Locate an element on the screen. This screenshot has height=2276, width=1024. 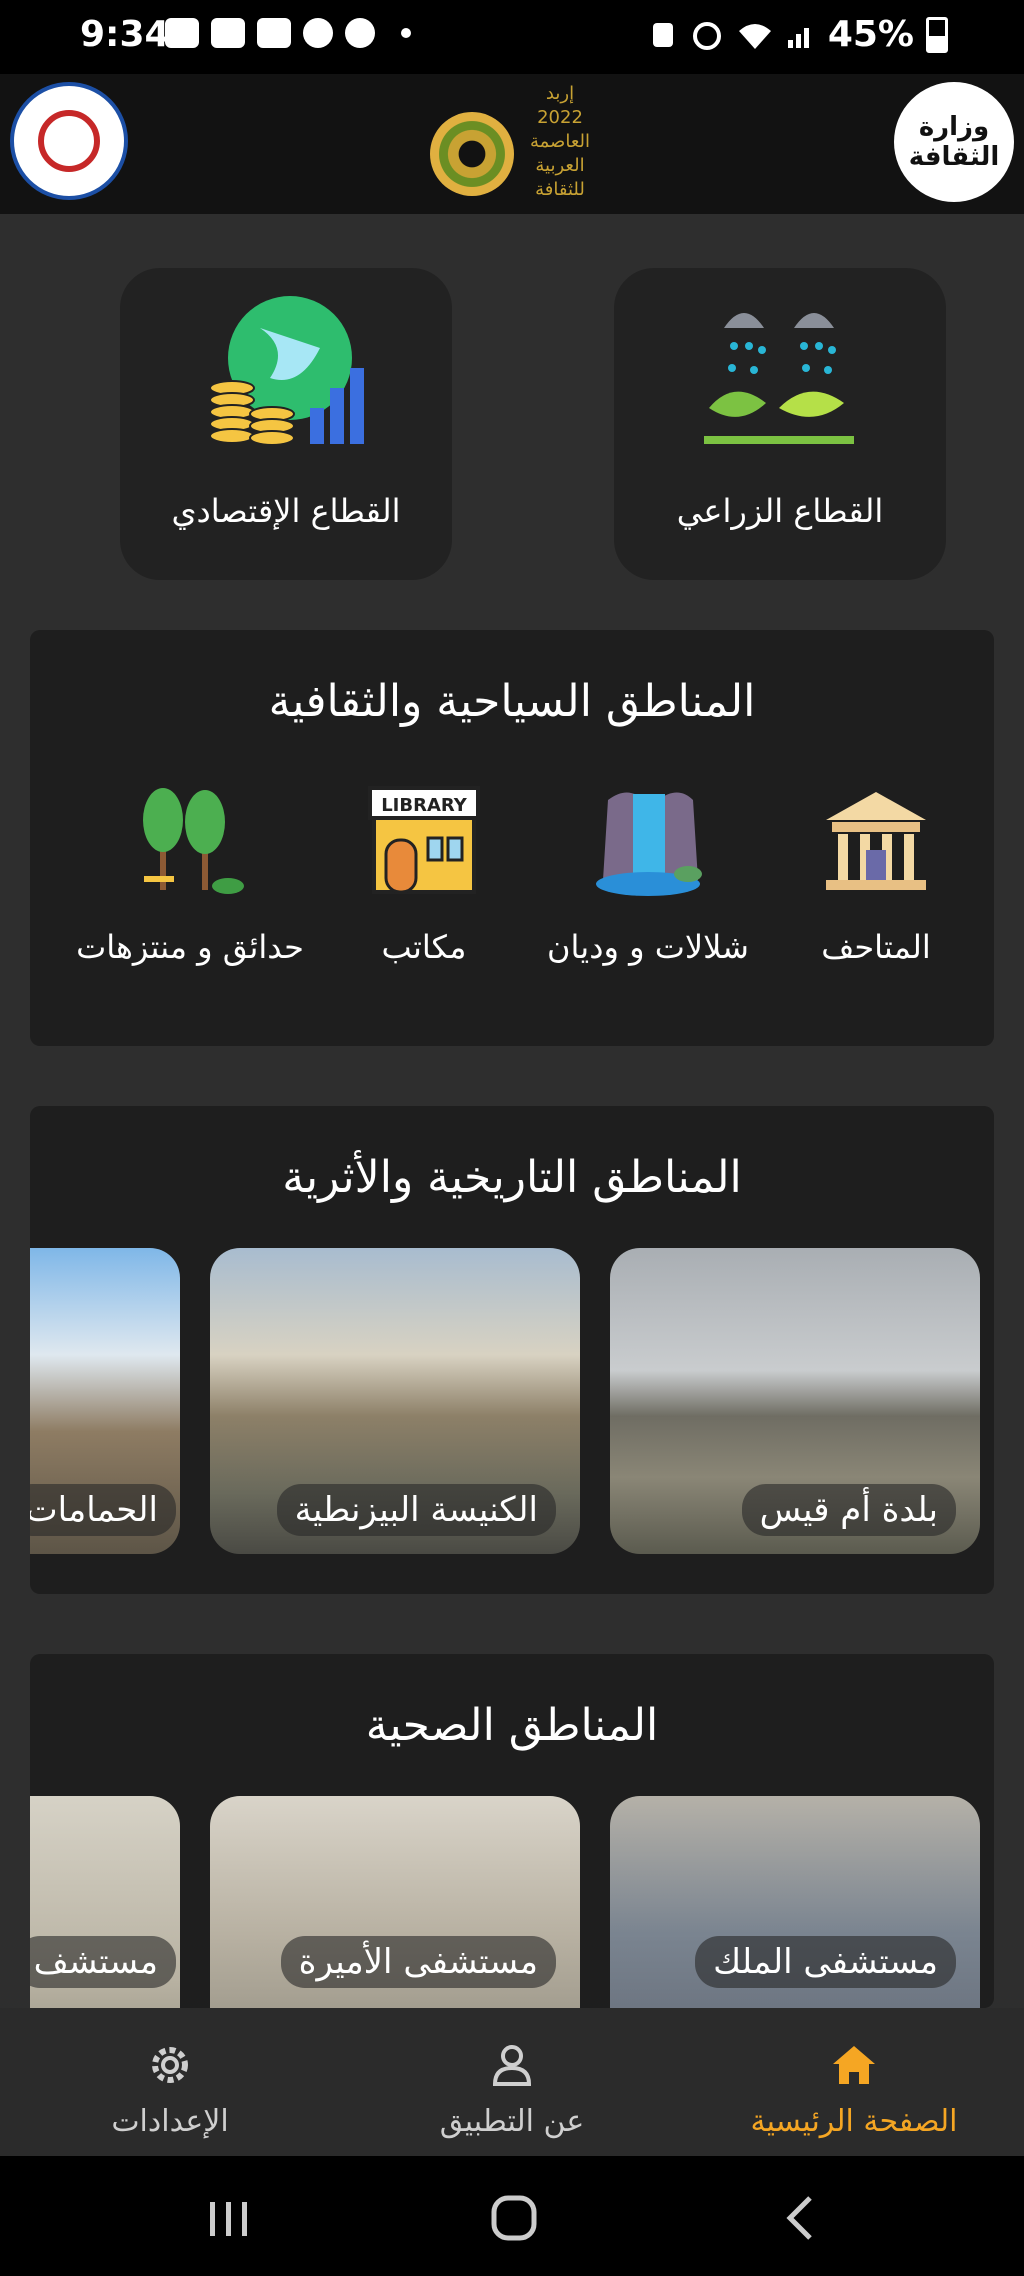
place-label: مستشفى الملك is located at coordinates (825, 1962).